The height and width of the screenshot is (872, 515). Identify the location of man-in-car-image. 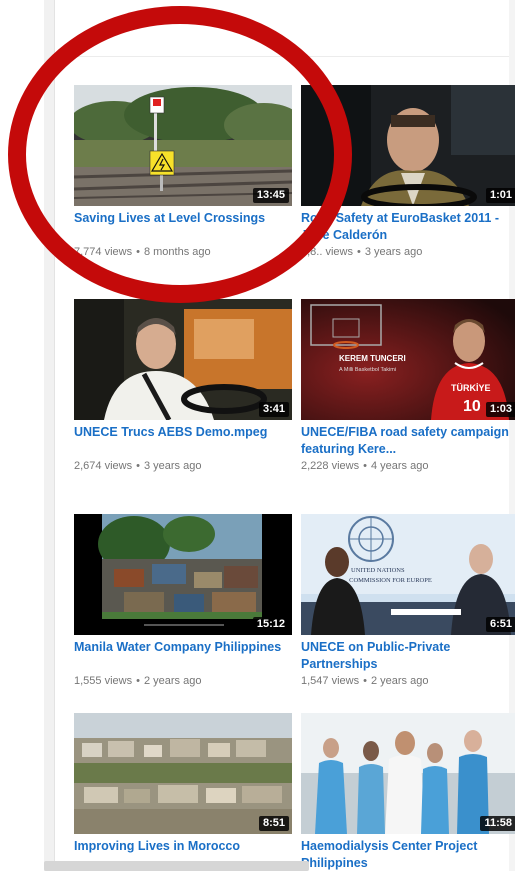
(408, 145).